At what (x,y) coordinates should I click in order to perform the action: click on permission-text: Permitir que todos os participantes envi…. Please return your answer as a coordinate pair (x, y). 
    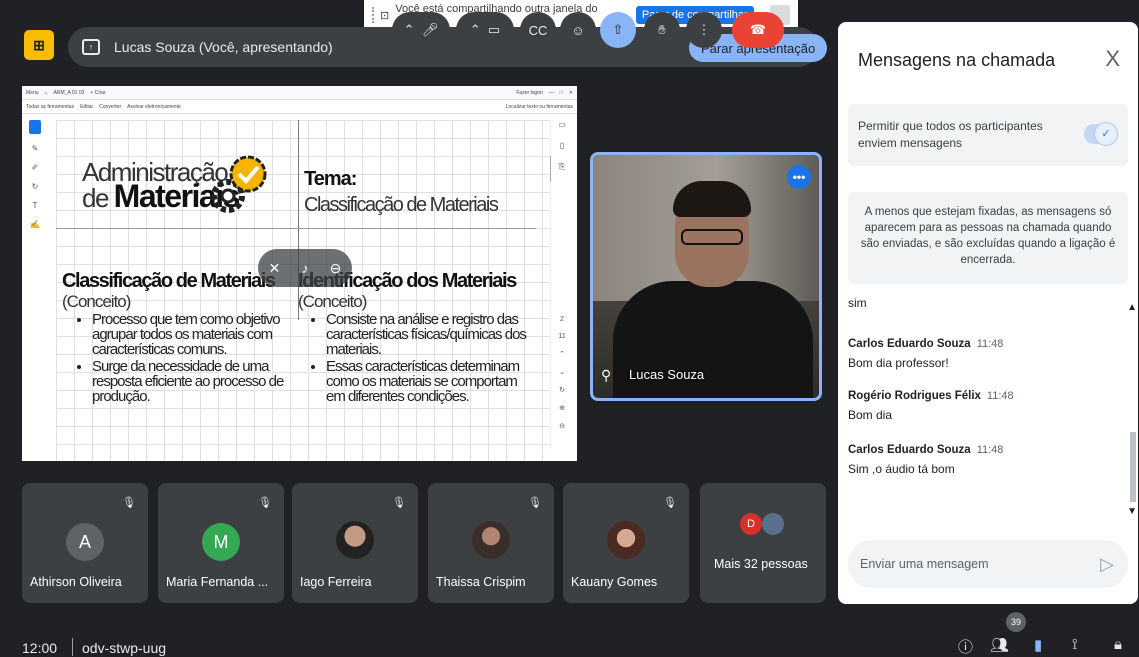
    Looking at the image, I should click on (950, 134).